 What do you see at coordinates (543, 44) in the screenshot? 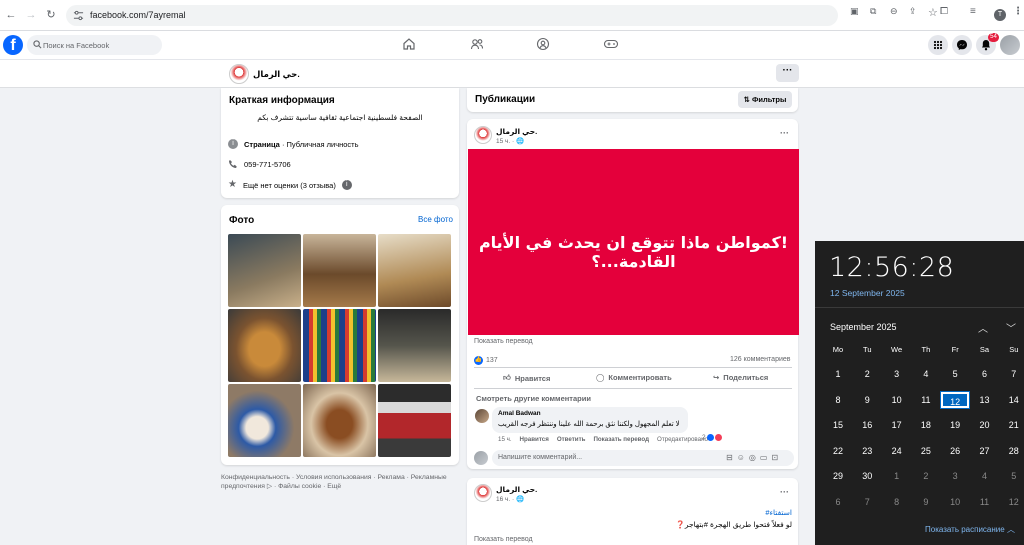
I see `groups-icon` at bounding box center [543, 44].